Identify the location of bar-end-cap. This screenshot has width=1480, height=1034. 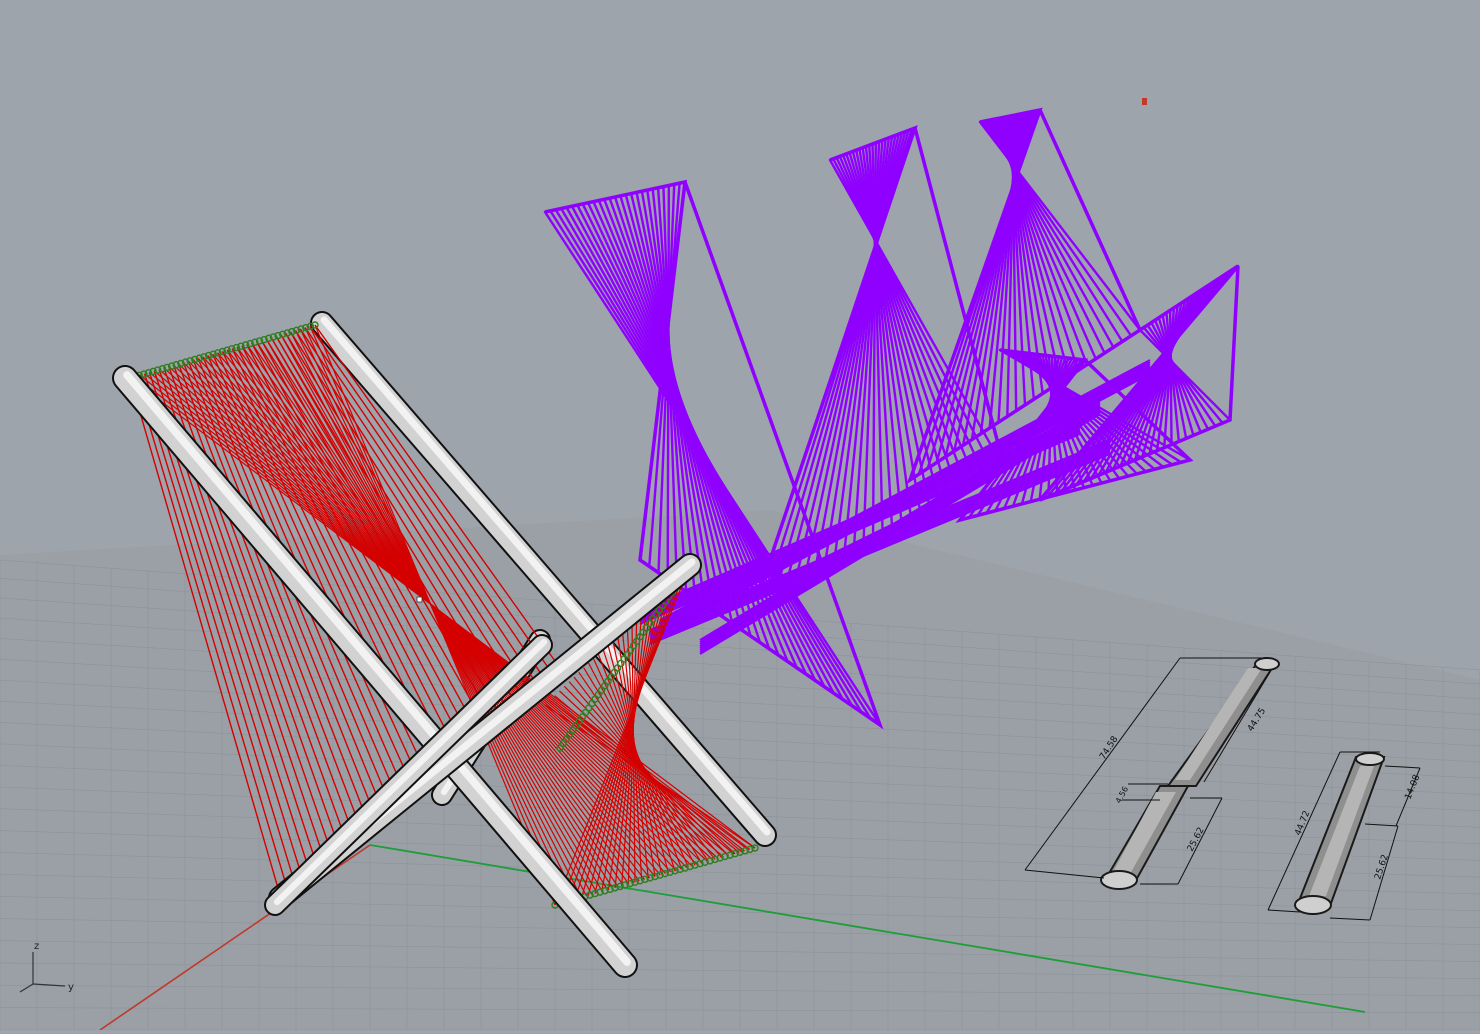
(1119, 880).